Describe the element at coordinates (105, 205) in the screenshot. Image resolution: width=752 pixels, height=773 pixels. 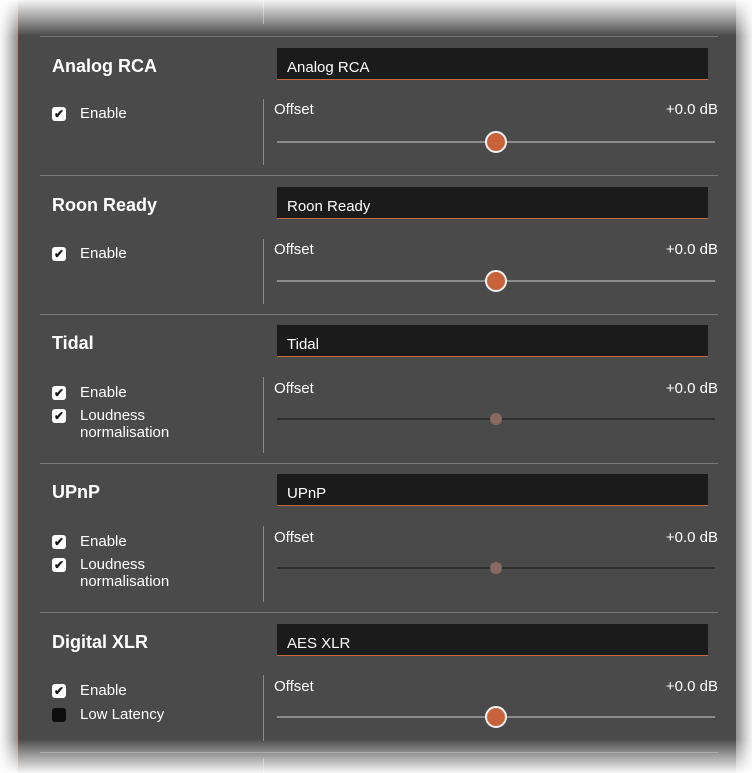
I see `section-title: Roon Ready` at that location.